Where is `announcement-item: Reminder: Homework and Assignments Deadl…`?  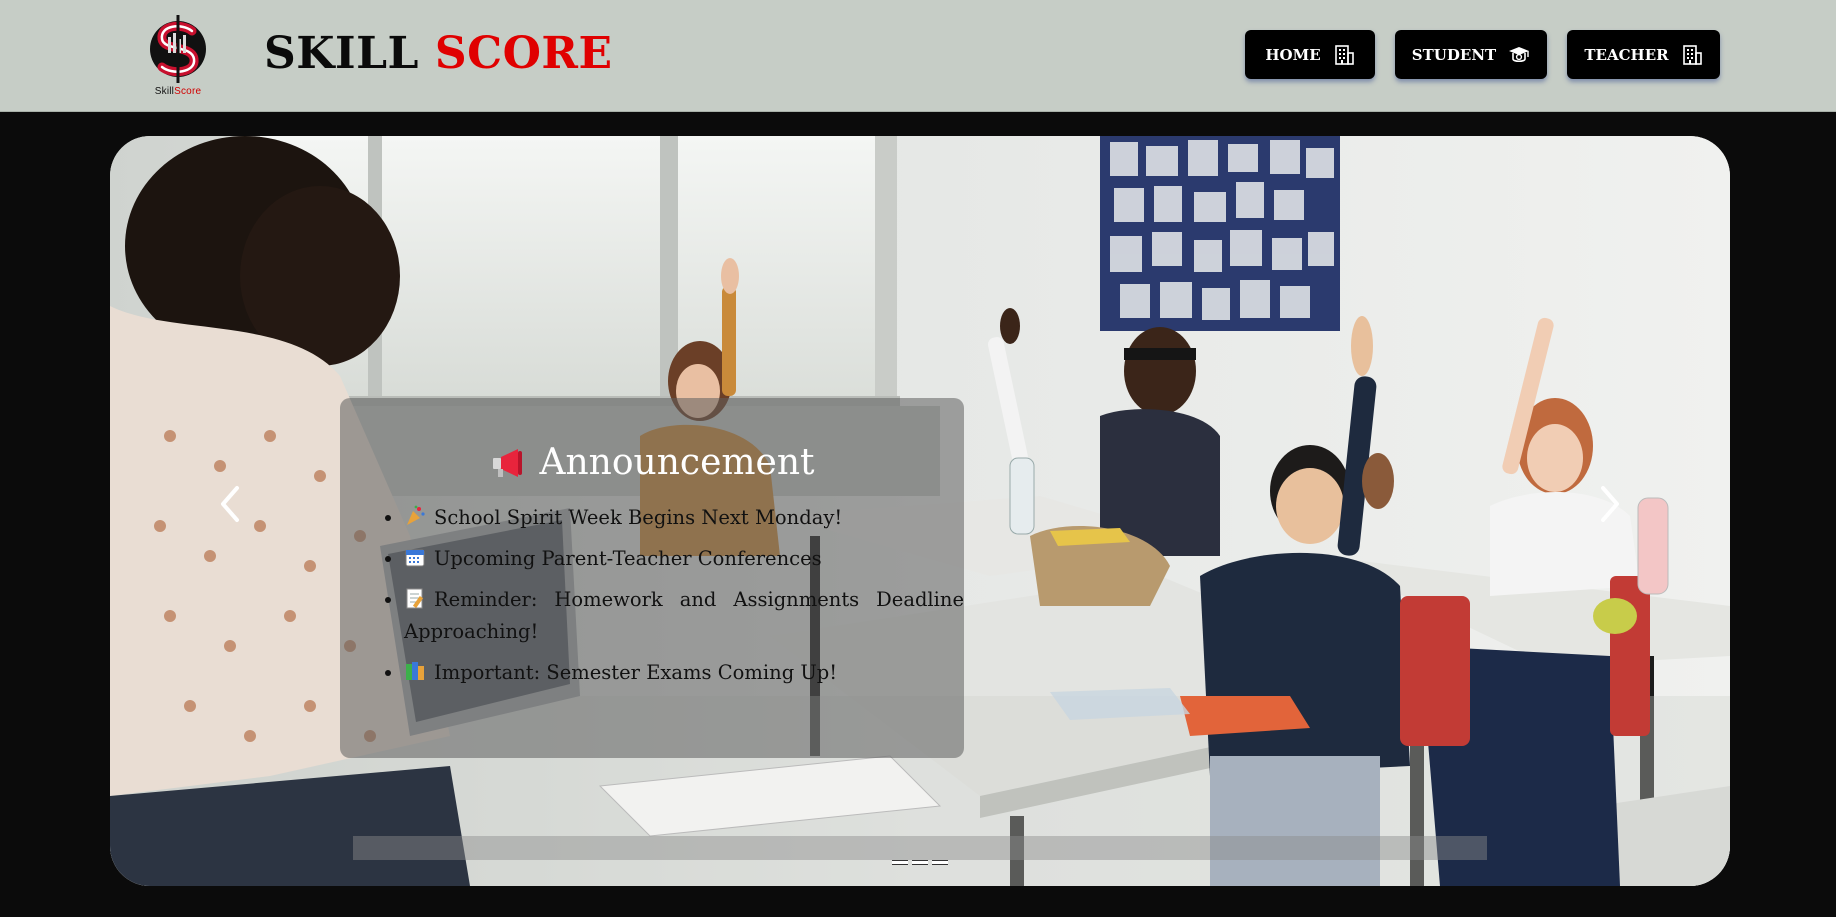
announcement-item: Reminder: Homework and Assignments Deadl… is located at coordinates (684, 616).